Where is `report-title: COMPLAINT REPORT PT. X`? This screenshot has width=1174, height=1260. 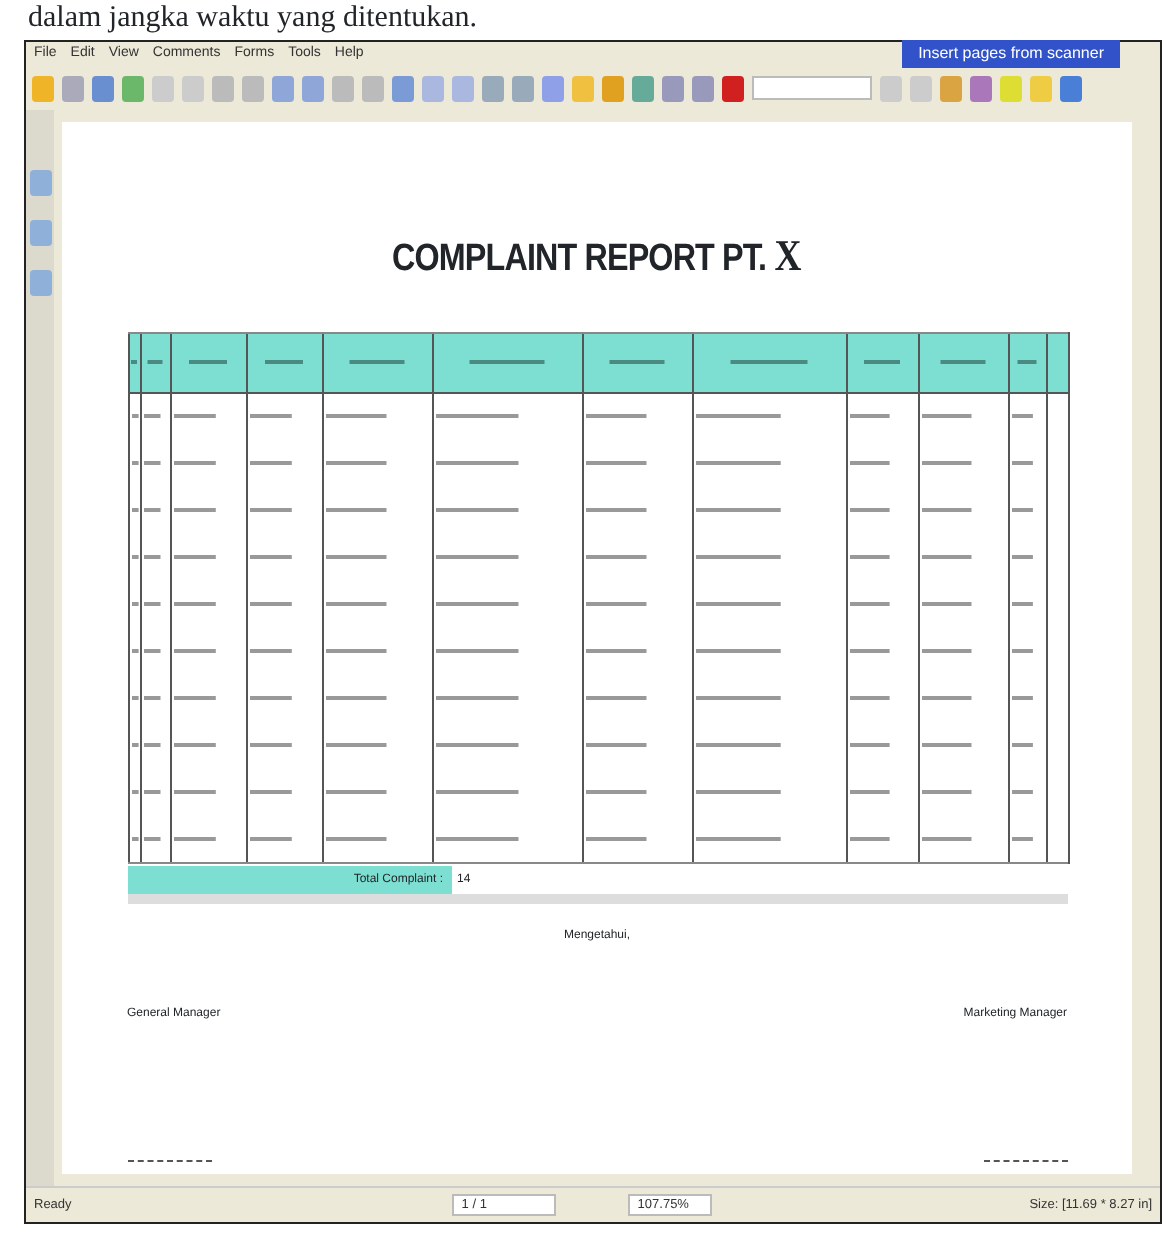 report-title: COMPLAINT REPORT PT. X is located at coordinates (597, 256).